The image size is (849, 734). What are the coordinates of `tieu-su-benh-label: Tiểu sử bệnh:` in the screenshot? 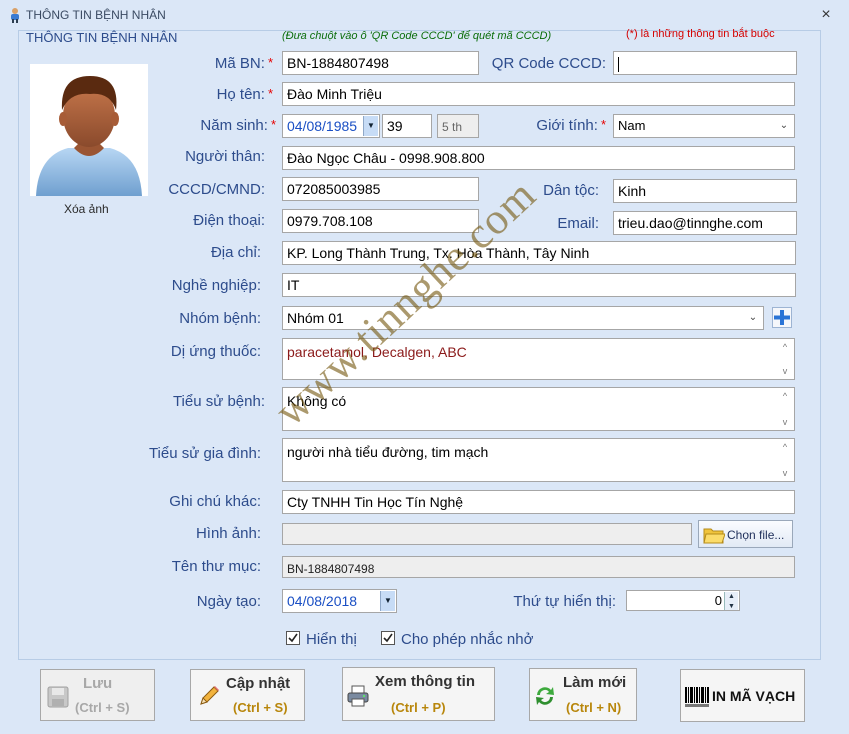 It's located at (218, 401).